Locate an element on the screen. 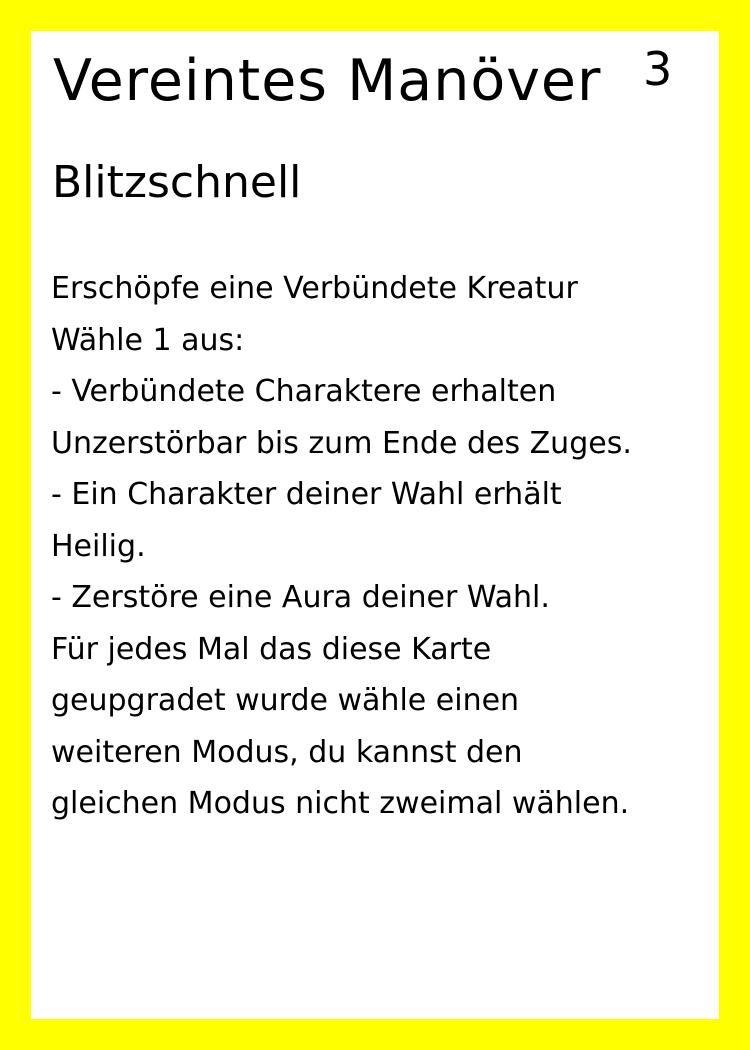 This screenshot has width=750, height=1050. rules-line: - Ein Charakter deiner Wahl erhält is located at coordinates (306, 494).